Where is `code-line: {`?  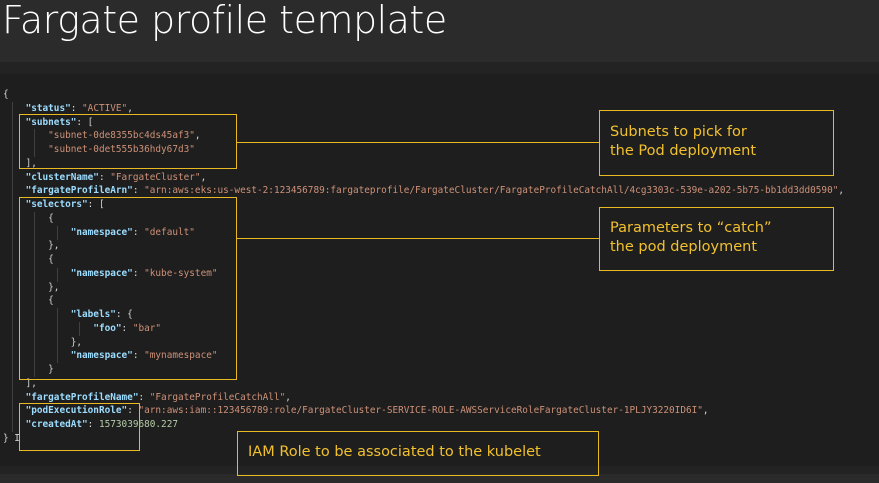 code-line: { is located at coordinates (423, 95).